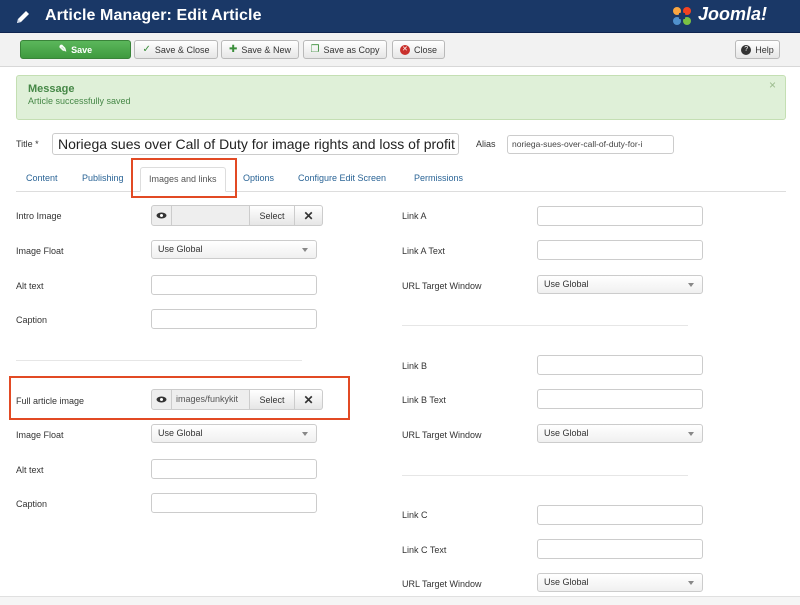 This screenshot has width=800, height=605. Describe the element at coordinates (566, 284) in the screenshot. I see `link-a-target-value: Use Global` at that location.